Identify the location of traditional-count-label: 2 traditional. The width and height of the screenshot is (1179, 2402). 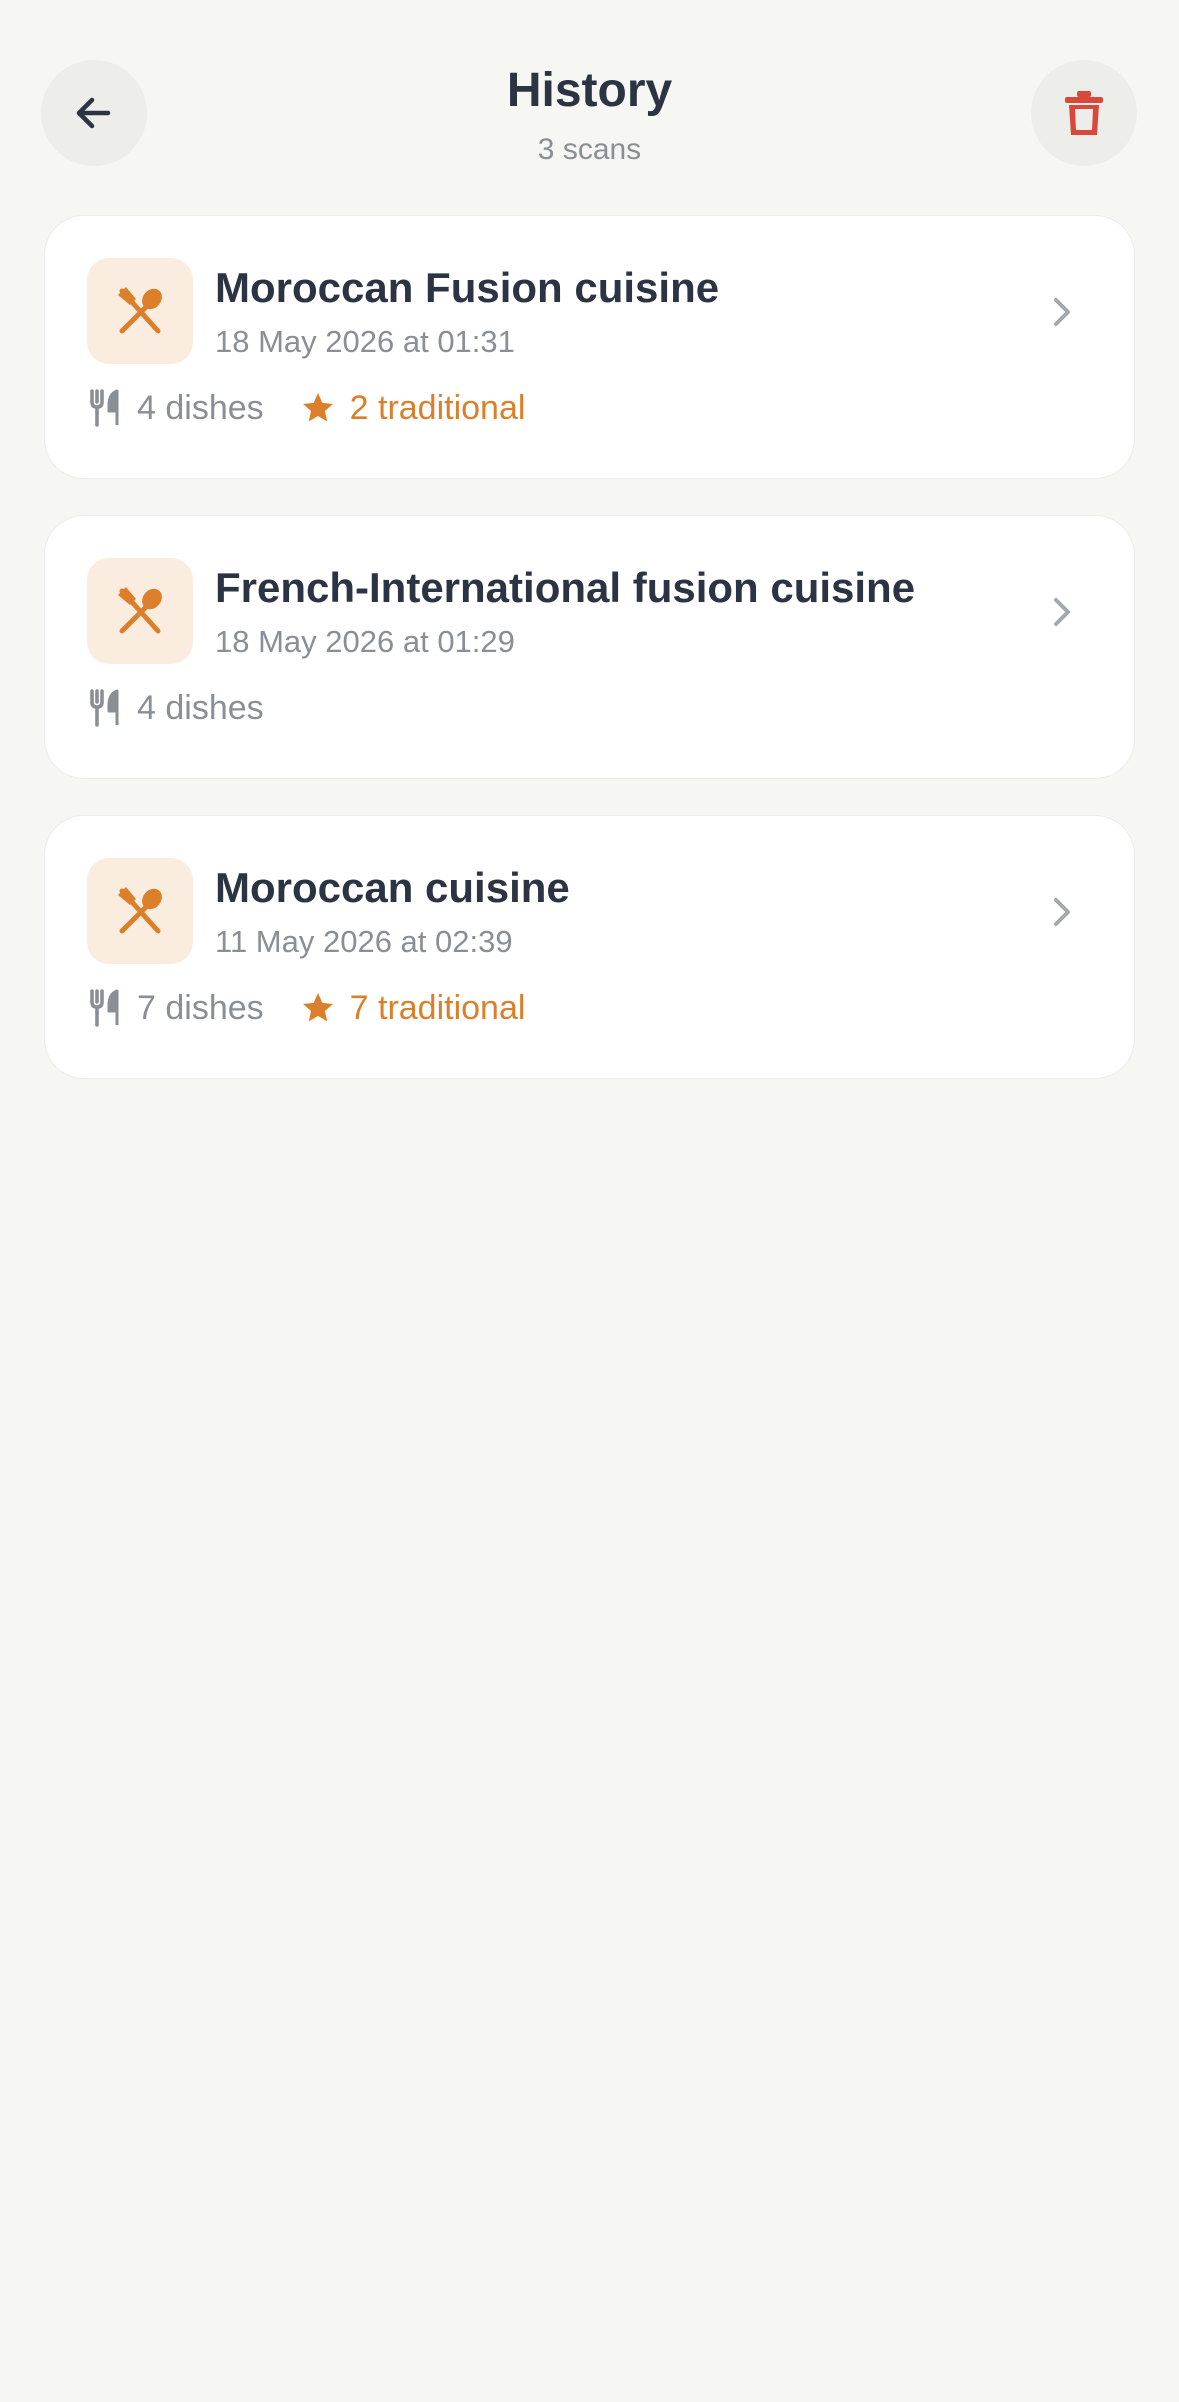
(437, 408).